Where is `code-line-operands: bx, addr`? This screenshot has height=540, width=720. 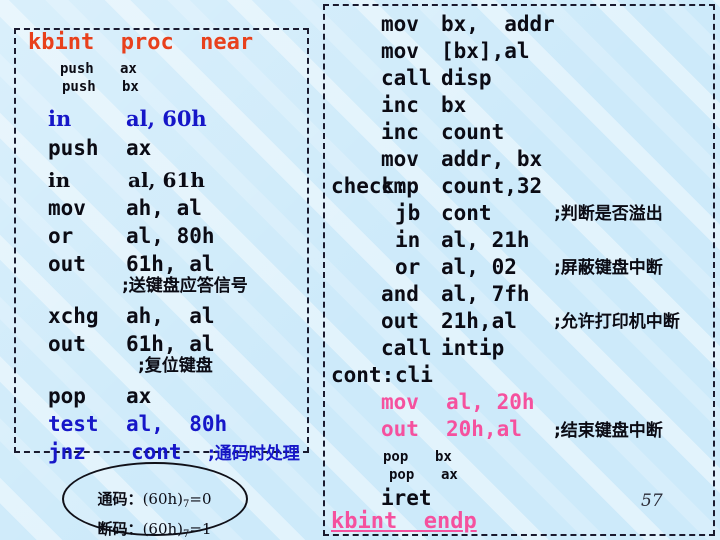 code-line-operands: bx, addr is located at coordinates (498, 24).